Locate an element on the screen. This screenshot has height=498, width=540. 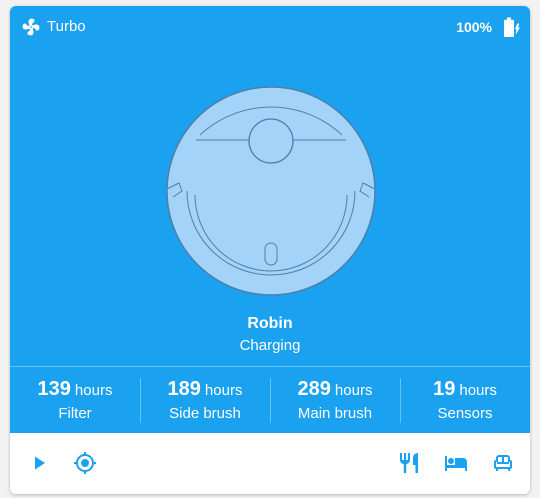
bed-icon is located at coordinates (456, 463).